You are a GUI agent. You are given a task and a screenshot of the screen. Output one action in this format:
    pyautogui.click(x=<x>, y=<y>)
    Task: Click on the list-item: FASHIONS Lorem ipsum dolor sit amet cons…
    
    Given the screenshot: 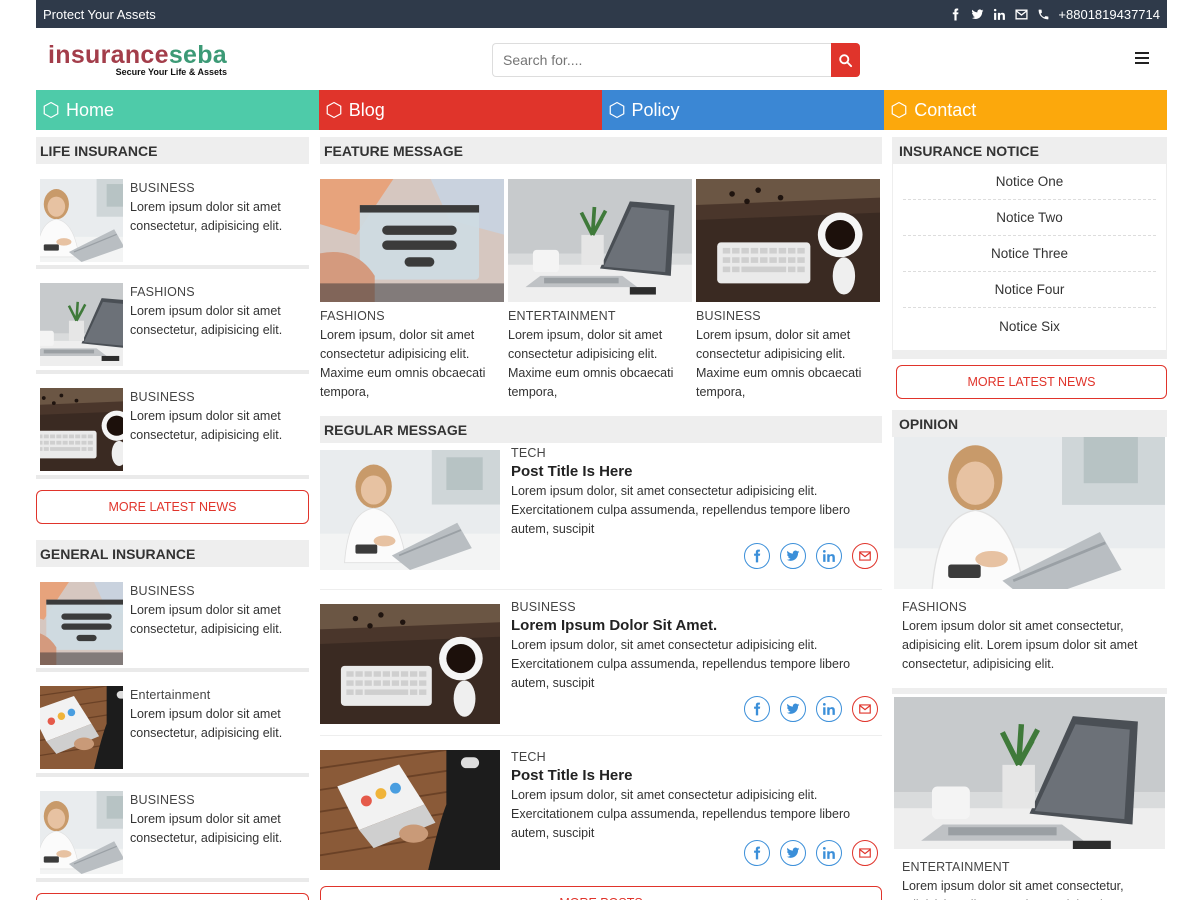 What is the action you would take?
    pyautogui.click(x=172, y=321)
    